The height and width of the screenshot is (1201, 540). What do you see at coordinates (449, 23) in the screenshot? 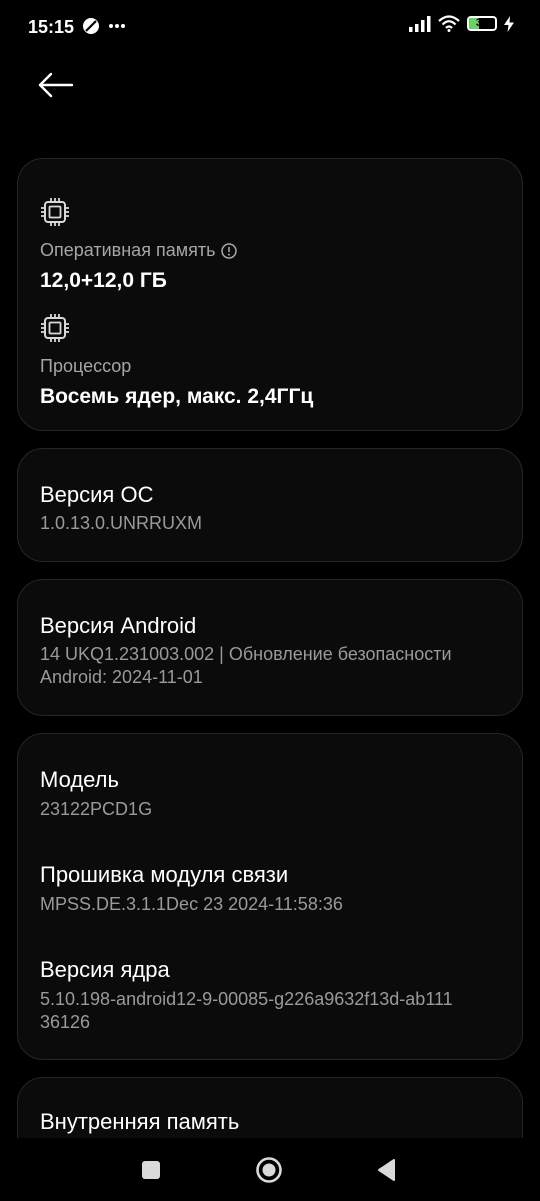
I see `wifi-icon` at bounding box center [449, 23].